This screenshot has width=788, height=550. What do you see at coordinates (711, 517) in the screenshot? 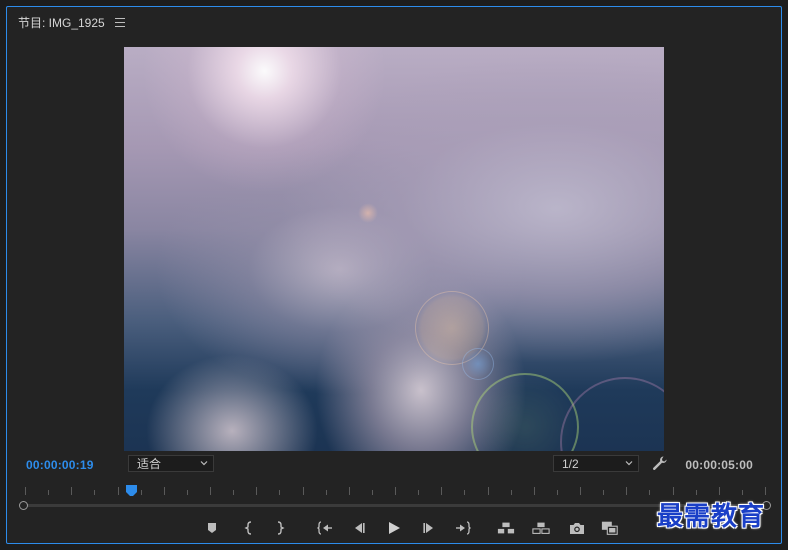
I see `watermark-logo: 最需教育` at bounding box center [711, 517].